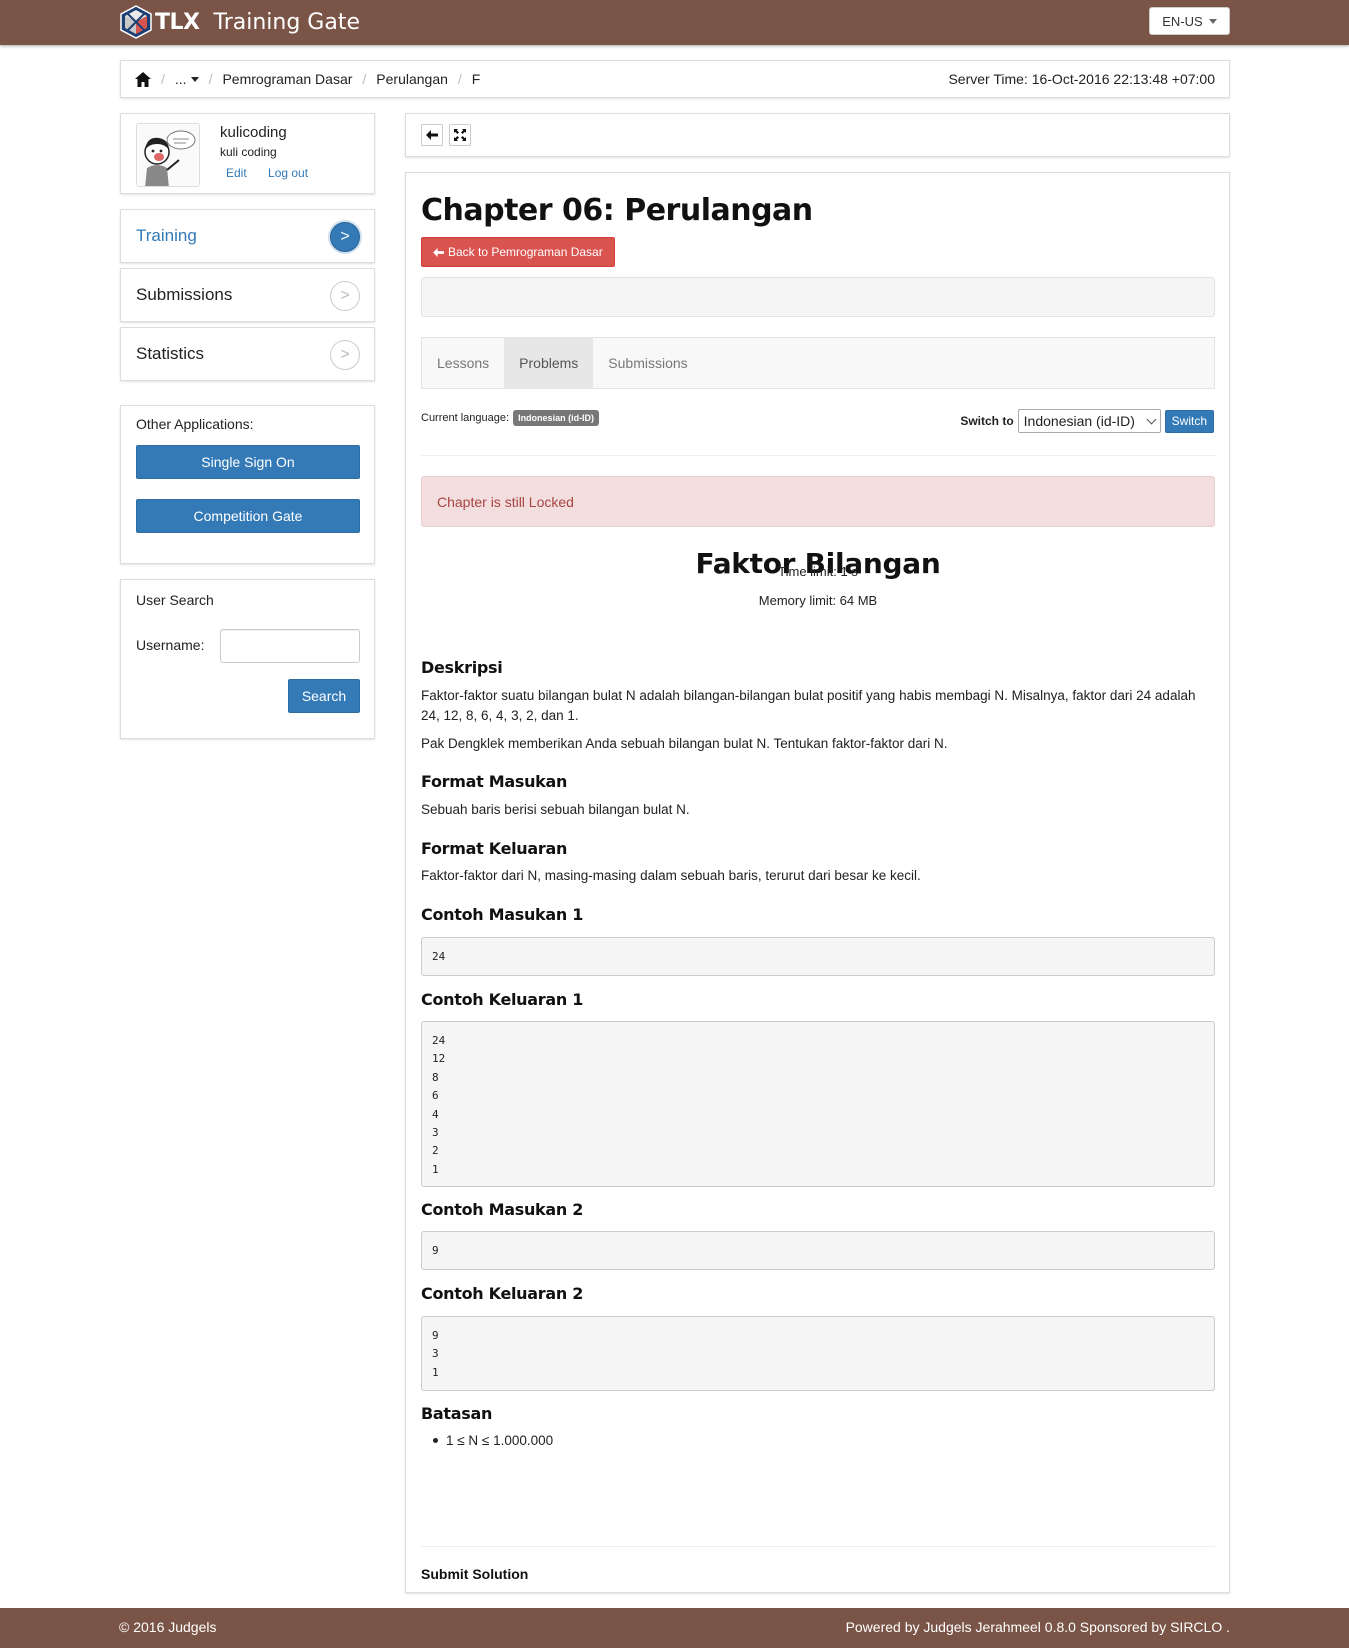 This screenshot has height=1648, width=1349. Describe the element at coordinates (502, 1293) in the screenshot. I see `contoh-keluaran-2-heading: Contoh Keluaran 2` at that location.